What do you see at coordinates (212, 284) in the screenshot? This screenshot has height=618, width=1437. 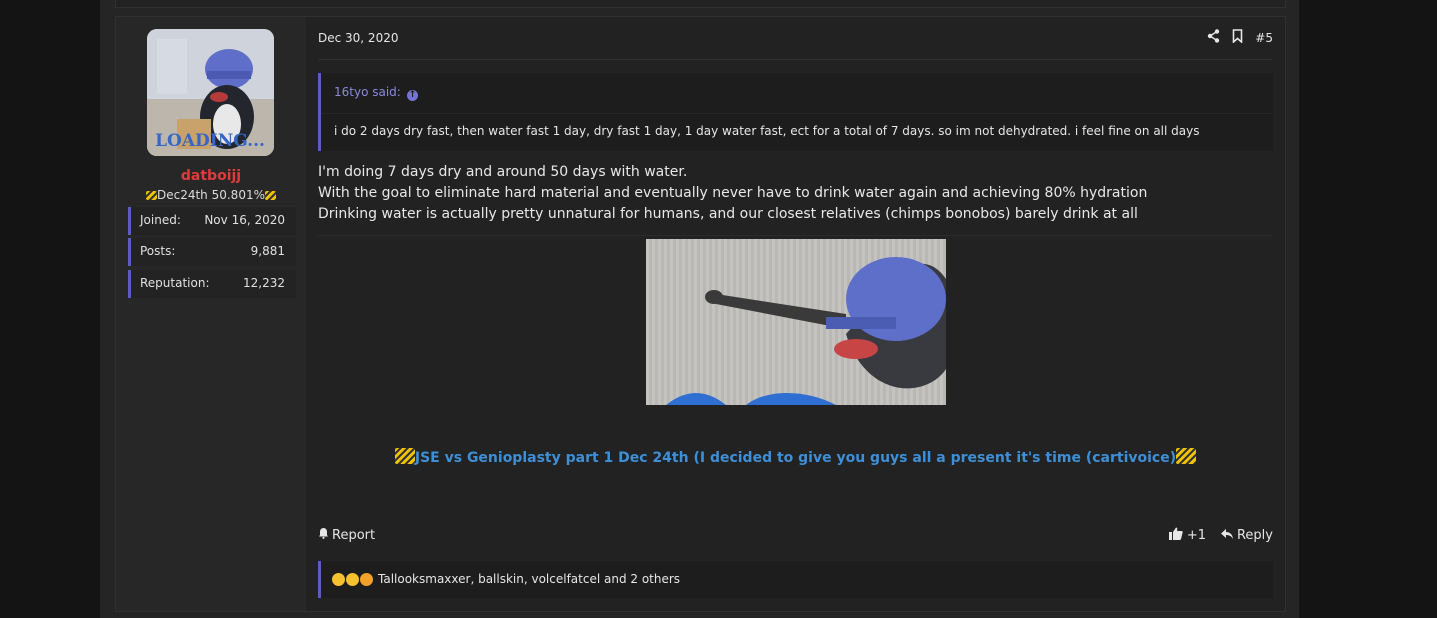 I see `stat-reputation: Reputation: 12,232` at bounding box center [212, 284].